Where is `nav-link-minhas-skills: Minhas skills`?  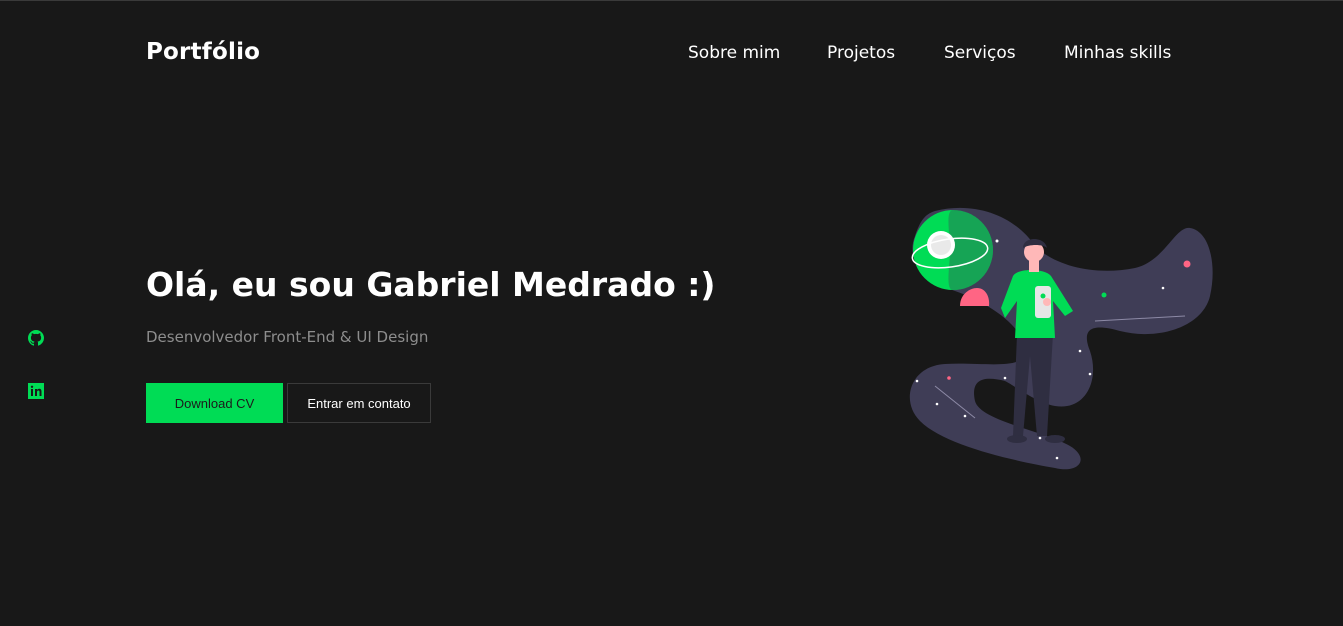
nav-link-minhas-skills: Minhas skills is located at coordinates (1117, 53).